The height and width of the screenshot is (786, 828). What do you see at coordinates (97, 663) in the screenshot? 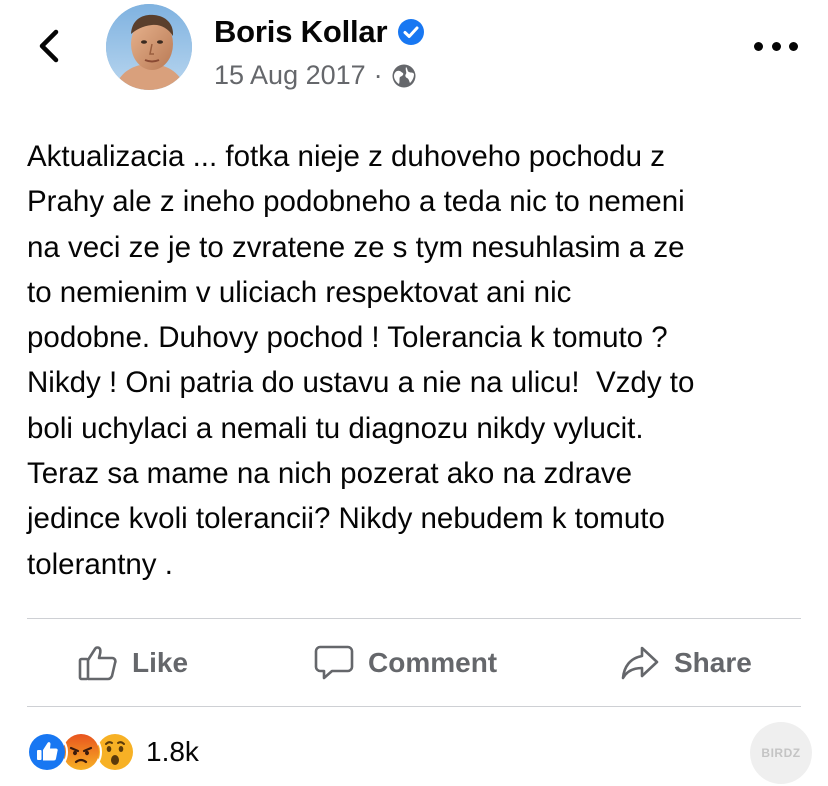
I see `thumbs-up-icon` at bounding box center [97, 663].